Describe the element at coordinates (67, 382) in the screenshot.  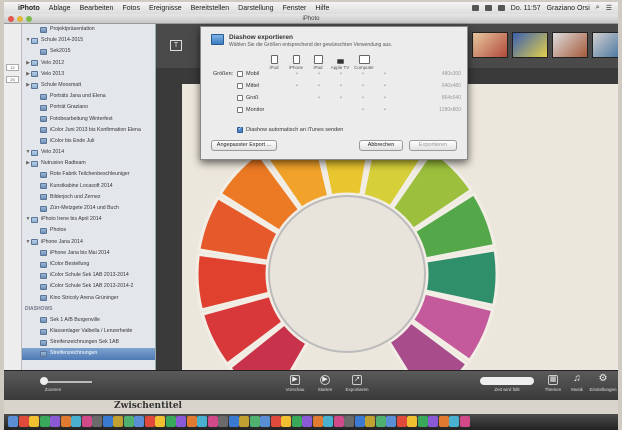
I see `zoom-slider` at that location.